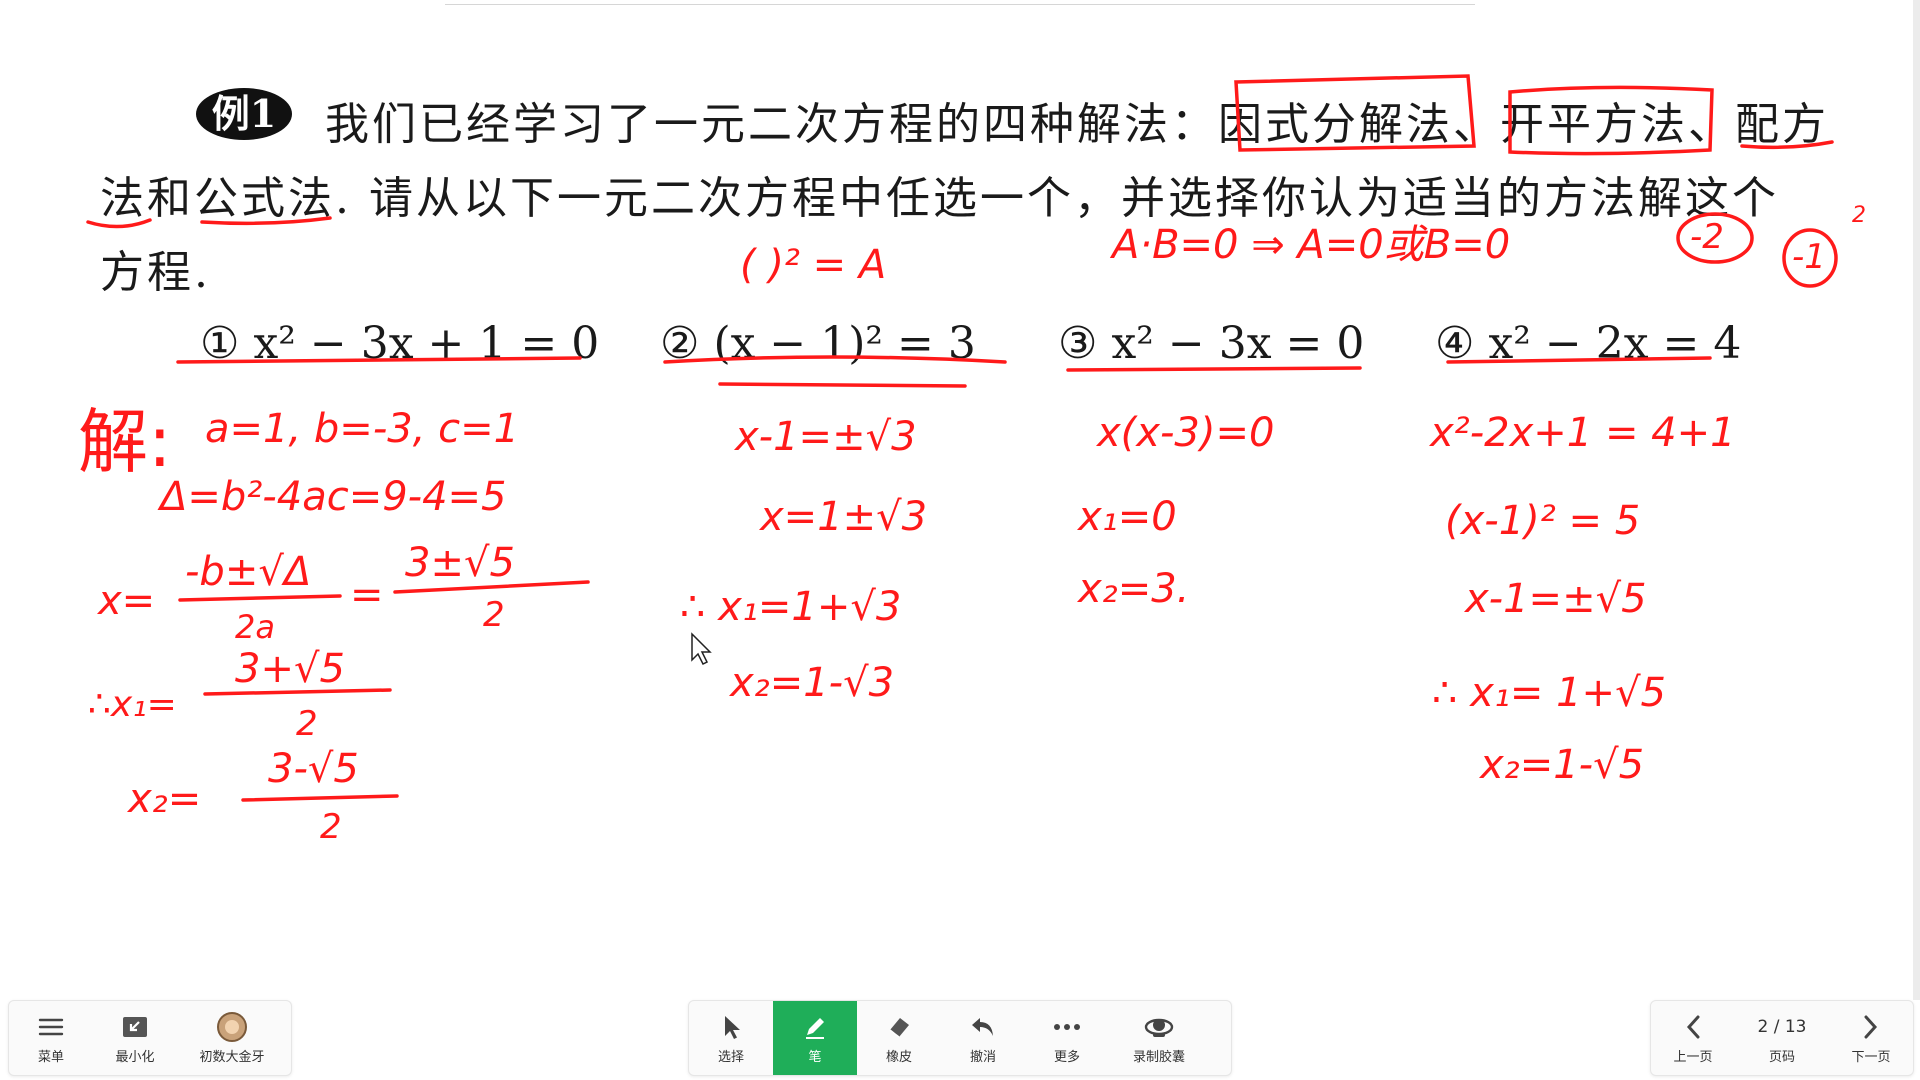 The width and height of the screenshot is (1920, 1080). I want to click on eraser-tool-button: 橡皮, so click(899, 1038).